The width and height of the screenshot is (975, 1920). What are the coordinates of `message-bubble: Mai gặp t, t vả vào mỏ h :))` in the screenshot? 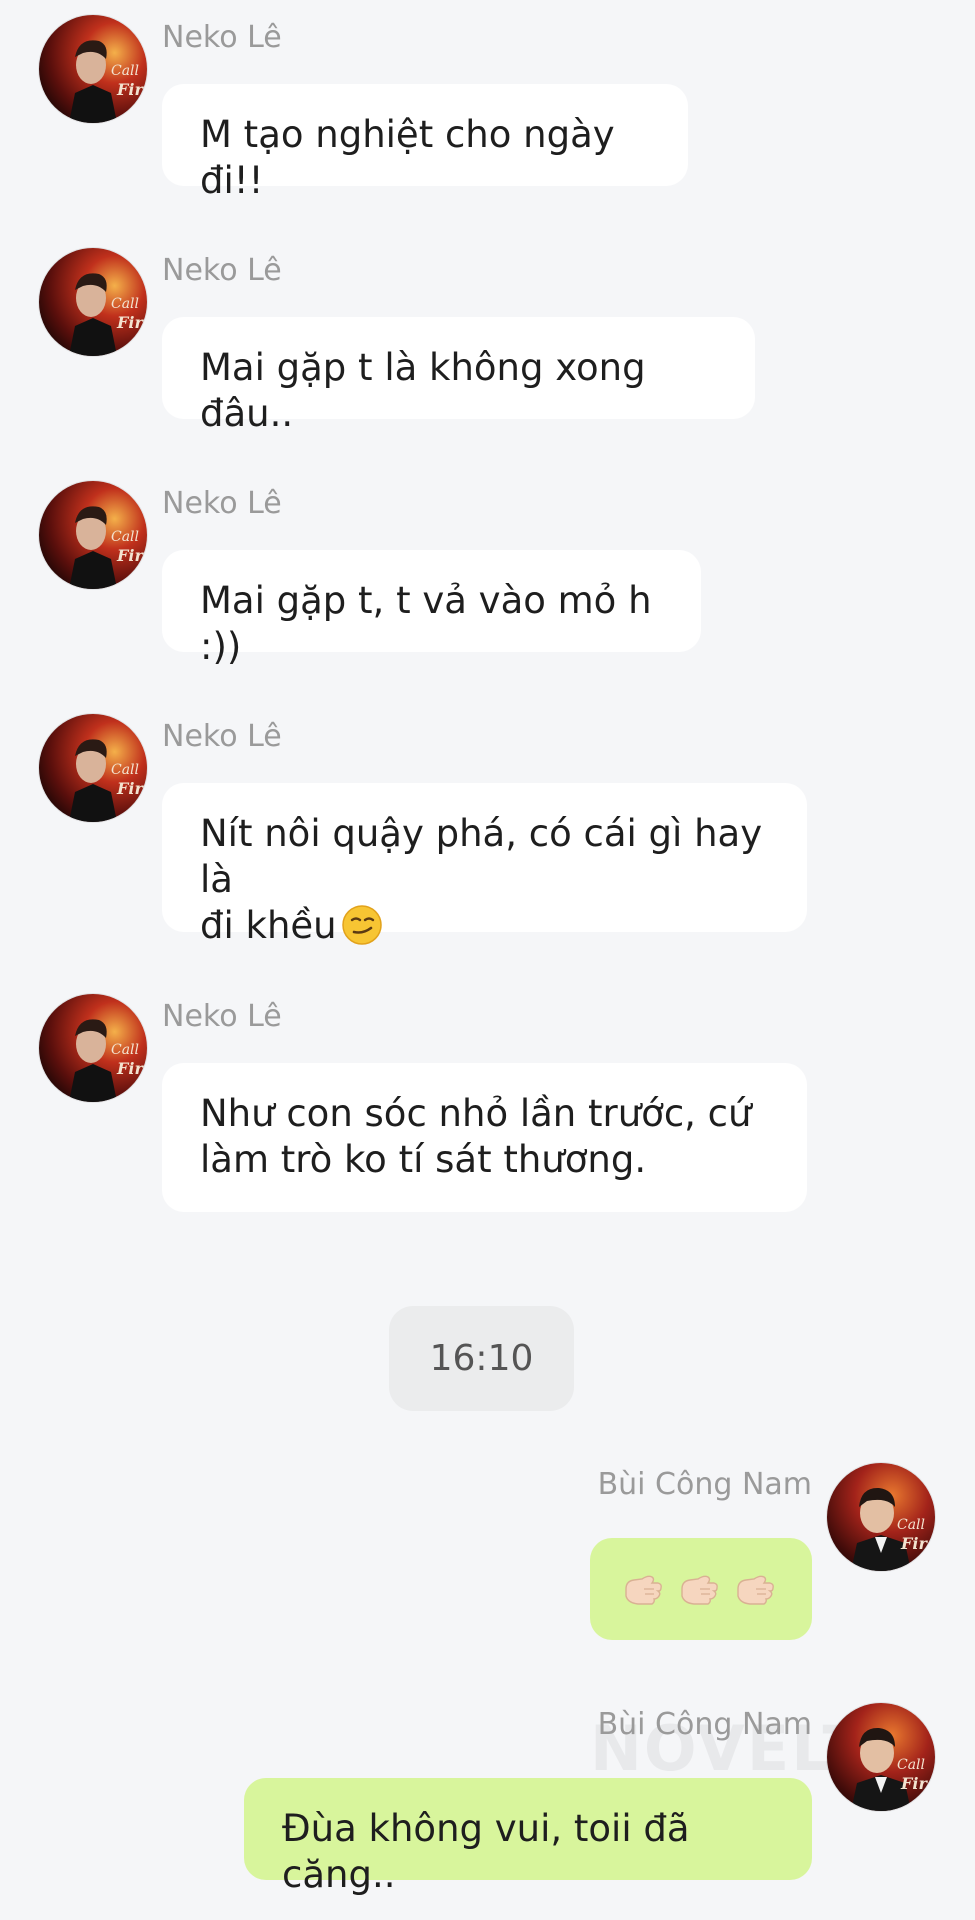 It's located at (431, 609).